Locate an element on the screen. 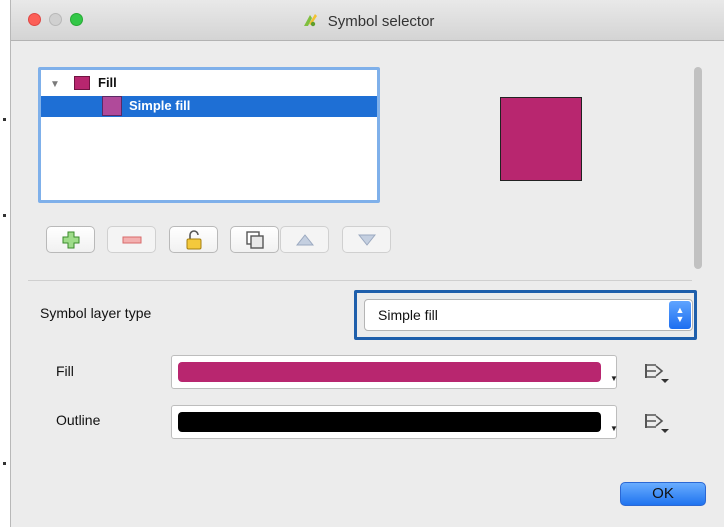 Image resolution: width=724 pixels, height=527 pixels. fill-label: Fill is located at coordinates (65, 371).